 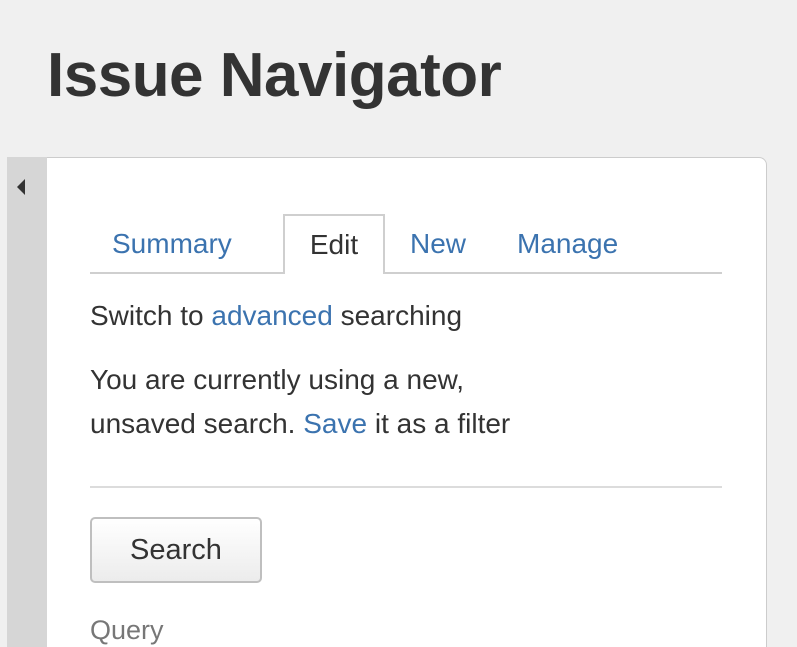 What do you see at coordinates (277, 379) in the screenshot?
I see `search-status-line-1: You are currently using a new,` at bounding box center [277, 379].